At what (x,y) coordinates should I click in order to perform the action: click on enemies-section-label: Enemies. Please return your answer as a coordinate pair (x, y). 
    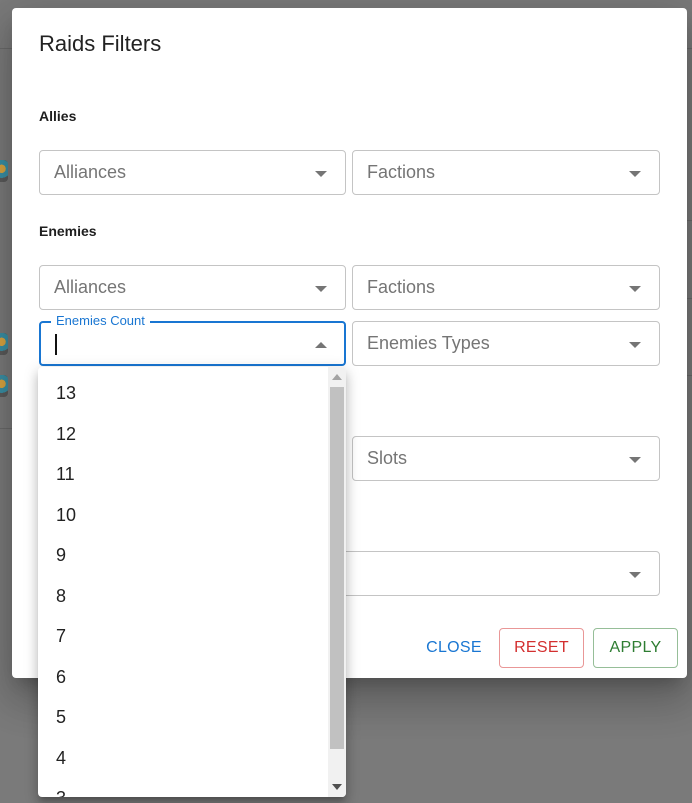
    Looking at the image, I should click on (68, 231).